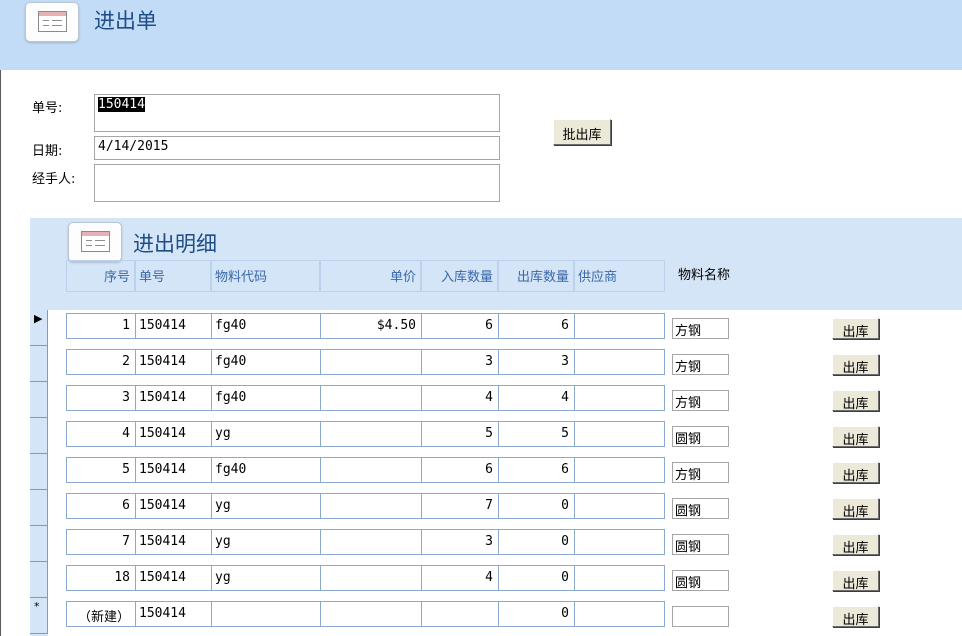 The width and height of the screenshot is (962, 636). Describe the element at coordinates (460, 614) in the screenshot. I see `cell-in-qty` at that location.